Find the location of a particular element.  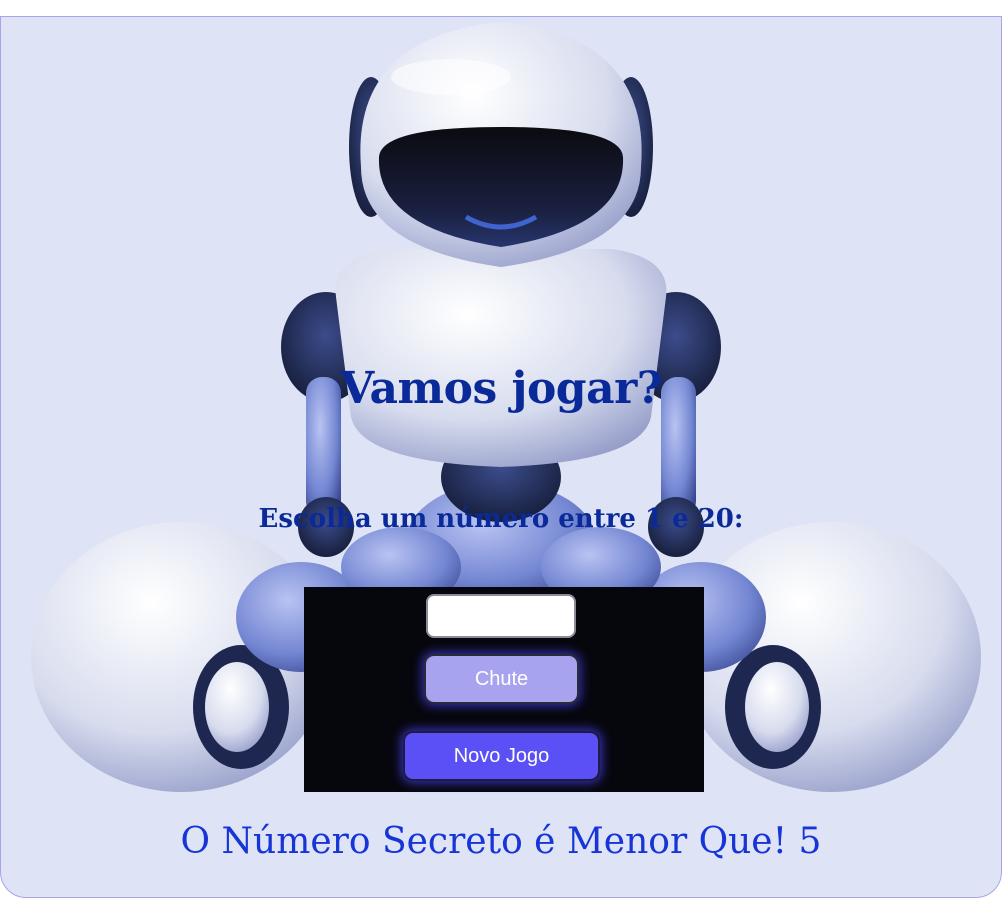

new-game-button: Novo Jogo is located at coordinates (501, 756).